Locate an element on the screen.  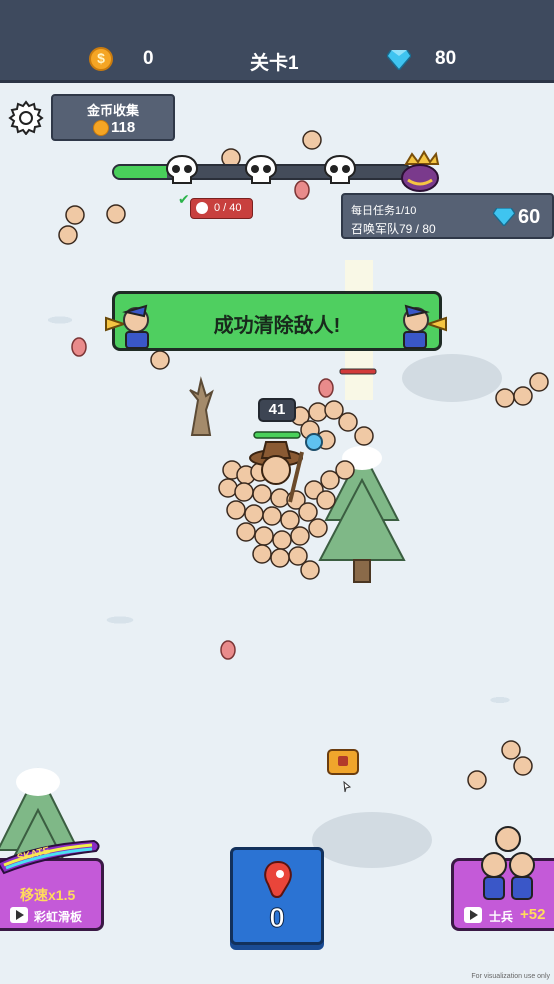
meat-count: 0 is located at coordinates (277, 918).